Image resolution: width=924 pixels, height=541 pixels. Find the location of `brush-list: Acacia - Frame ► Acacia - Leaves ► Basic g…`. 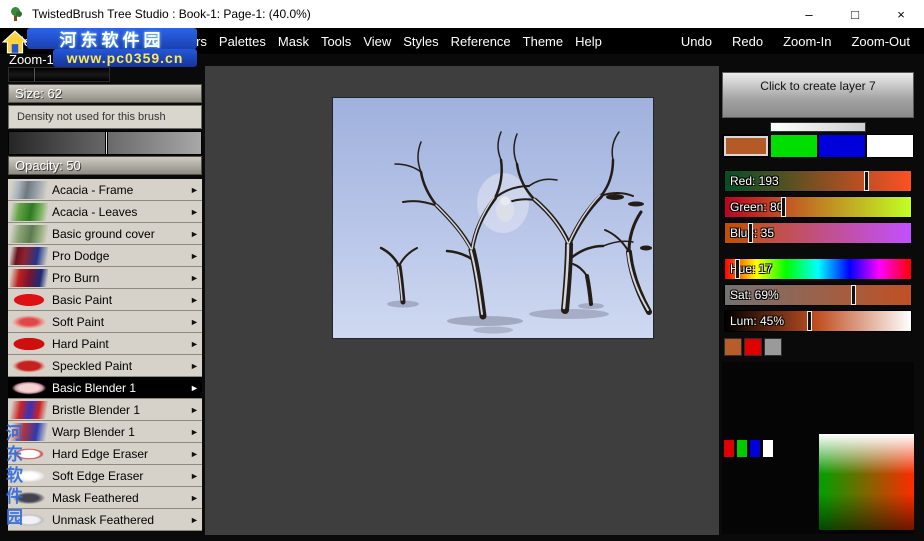

brush-list: Acacia - Frame ► Acacia - Leaves ► Basic g… is located at coordinates (105, 355).